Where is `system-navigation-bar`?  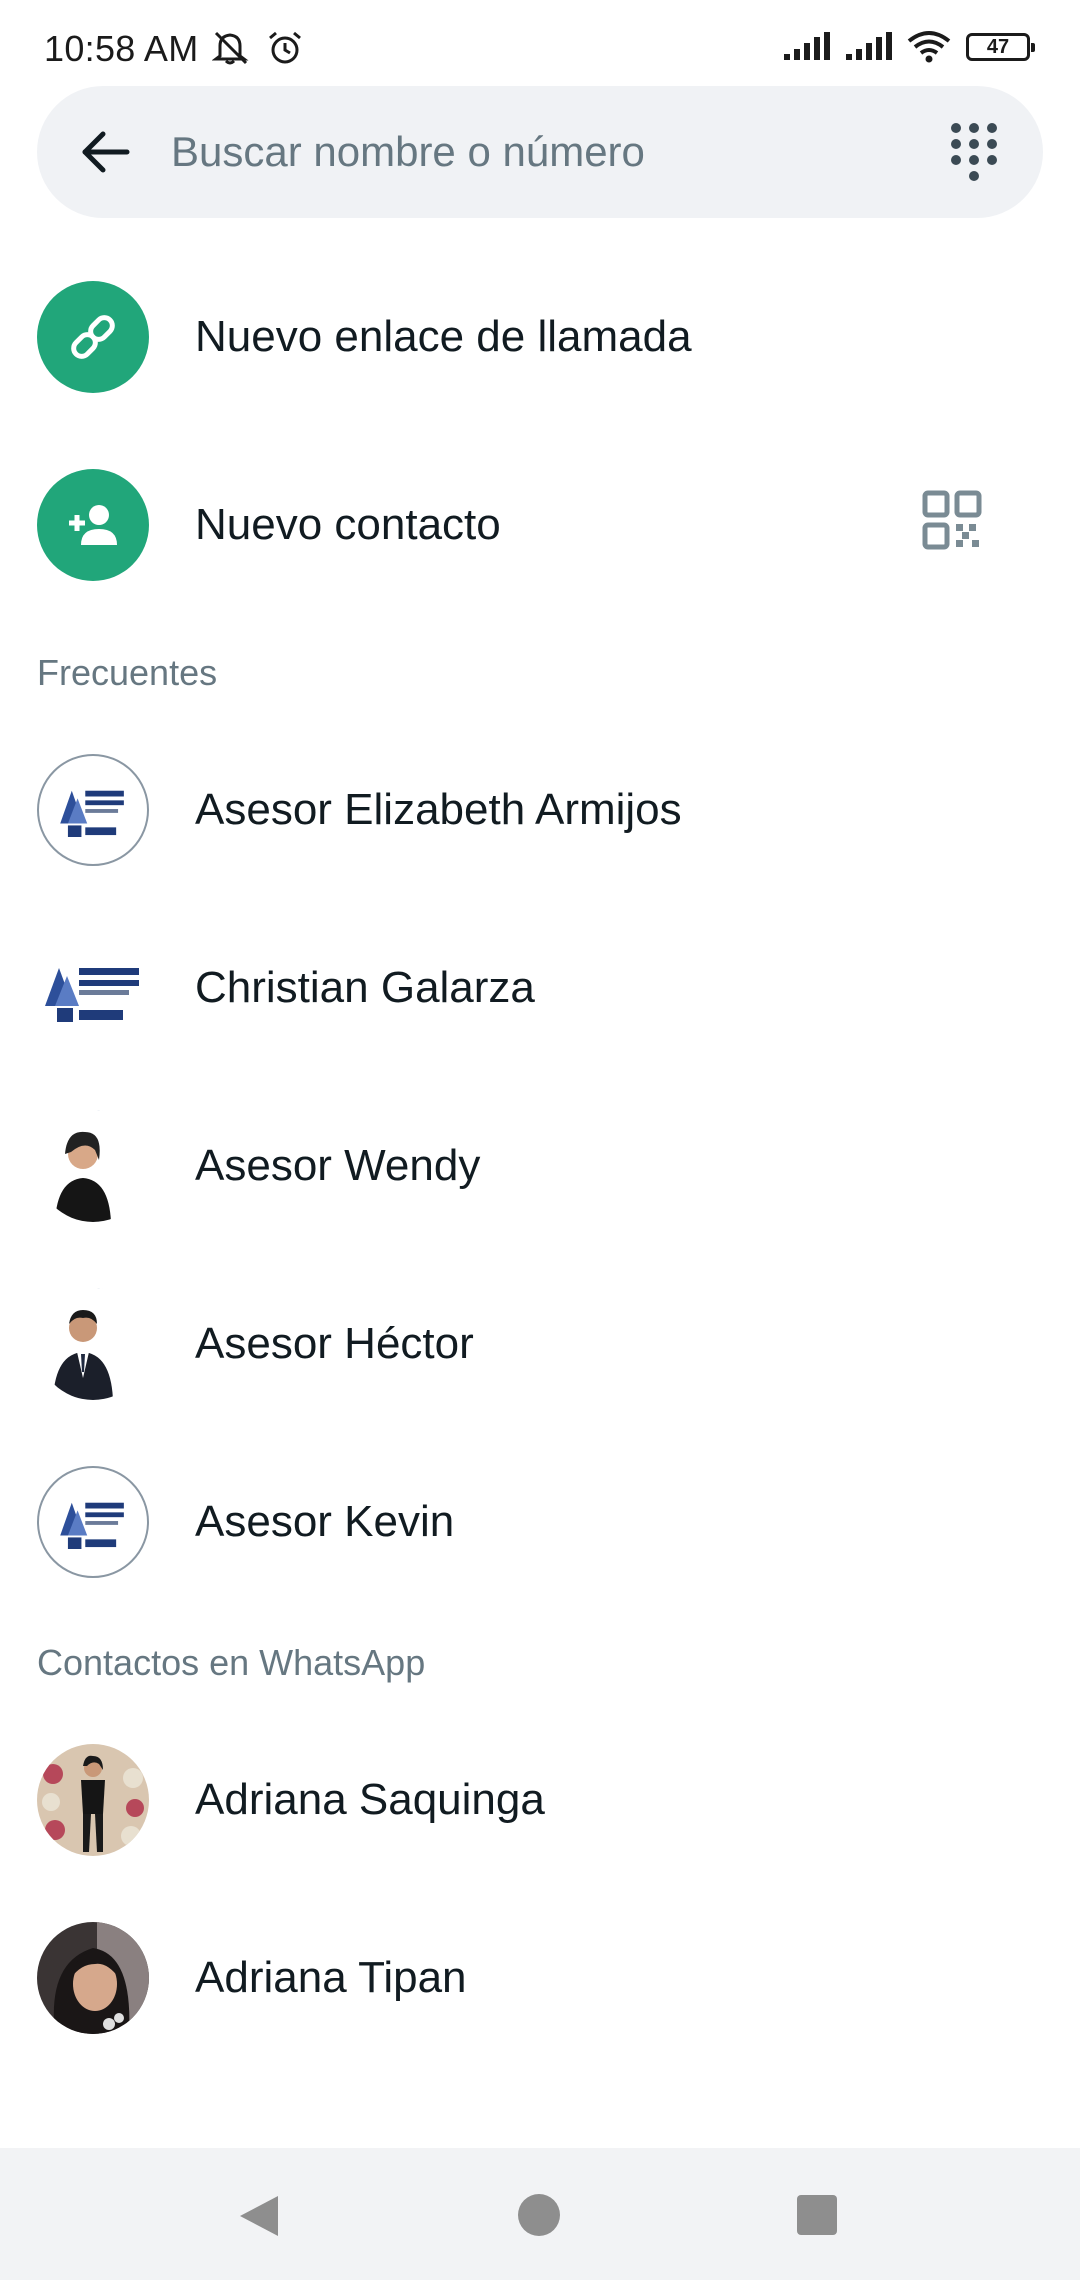 system-navigation-bar is located at coordinates (540, 2214).